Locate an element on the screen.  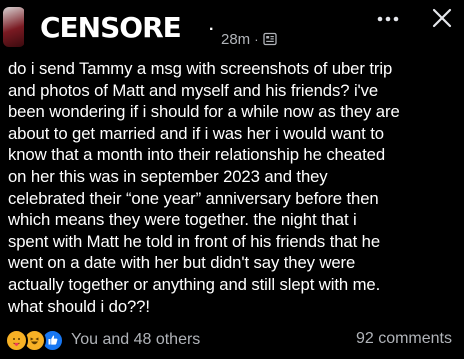
avatar is located at coordinates (14, 27).